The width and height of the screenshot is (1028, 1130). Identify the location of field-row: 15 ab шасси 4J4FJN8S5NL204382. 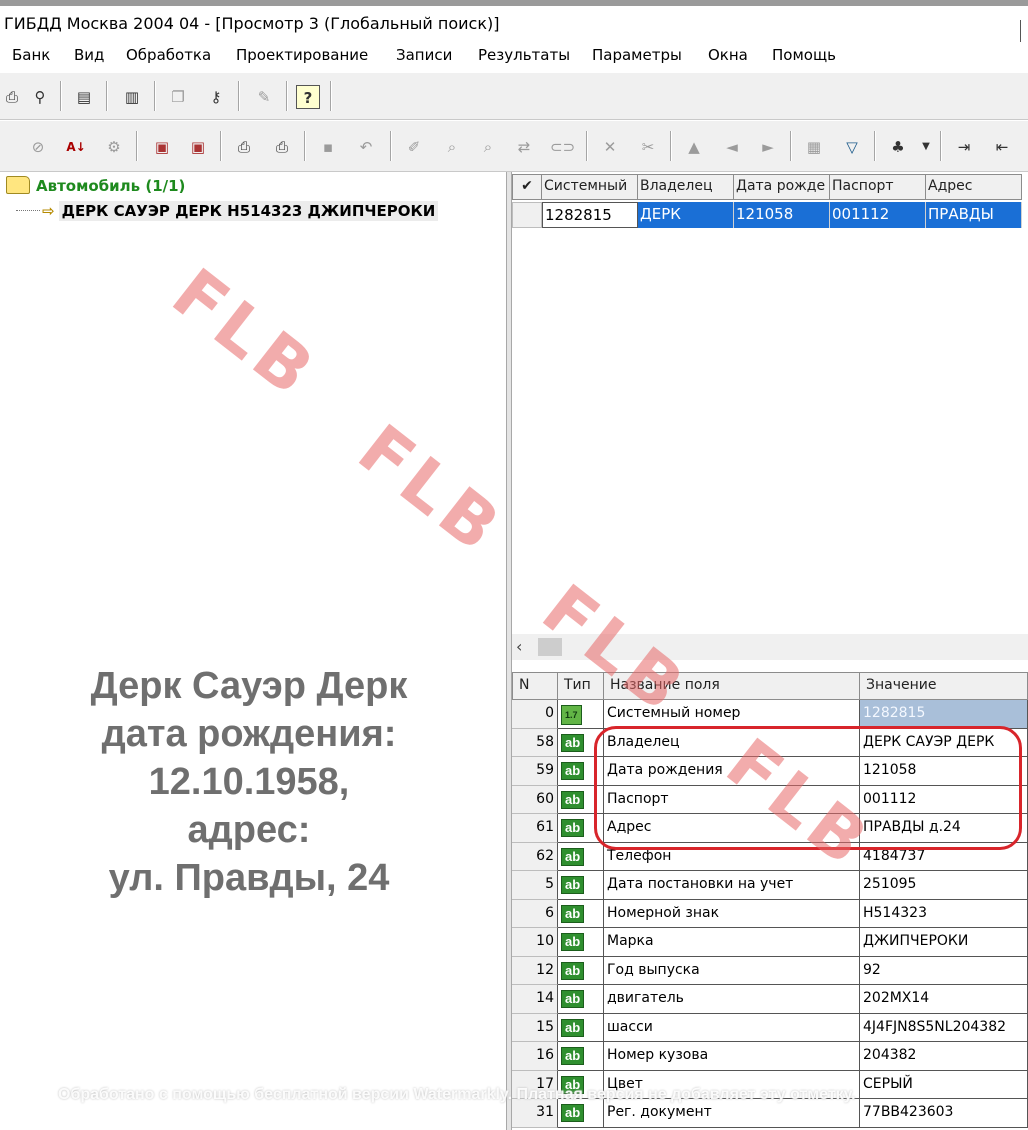
(770, 1027).